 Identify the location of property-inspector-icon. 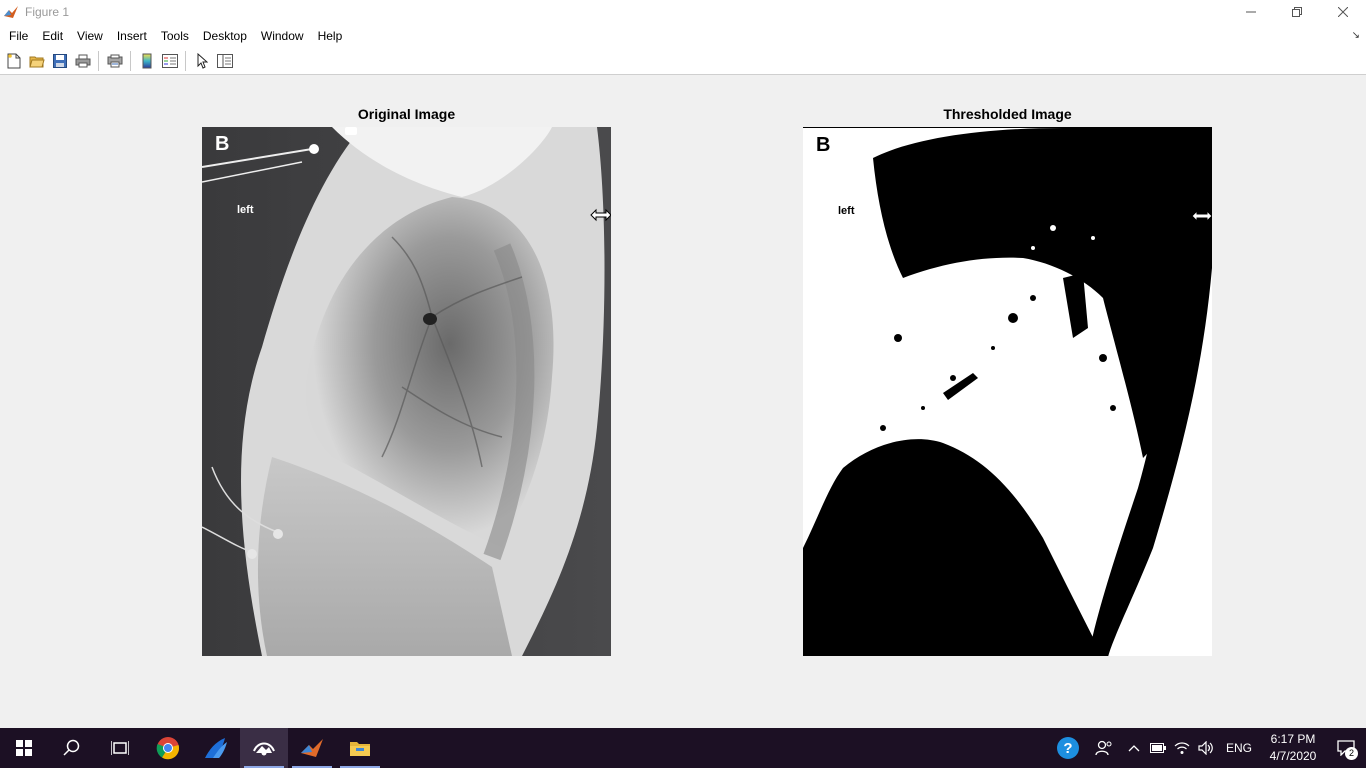
(224, 61).